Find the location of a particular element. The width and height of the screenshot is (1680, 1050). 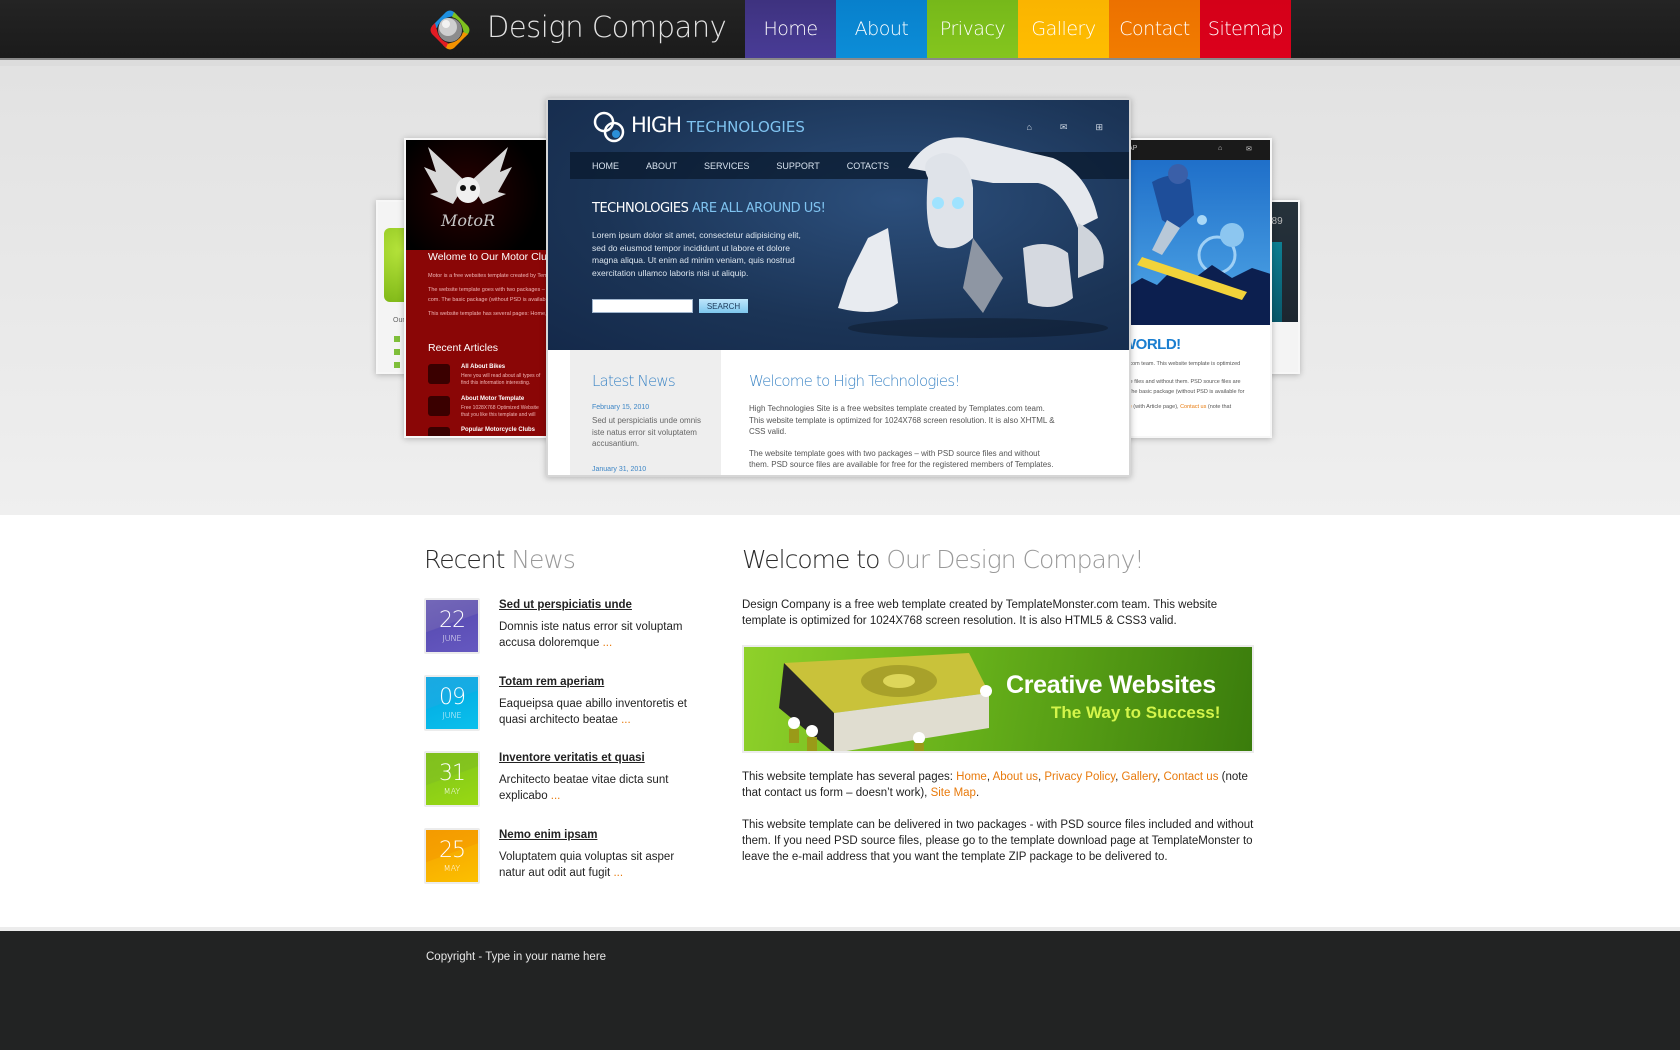

link-home: Home is located at coordinates (971, 777).